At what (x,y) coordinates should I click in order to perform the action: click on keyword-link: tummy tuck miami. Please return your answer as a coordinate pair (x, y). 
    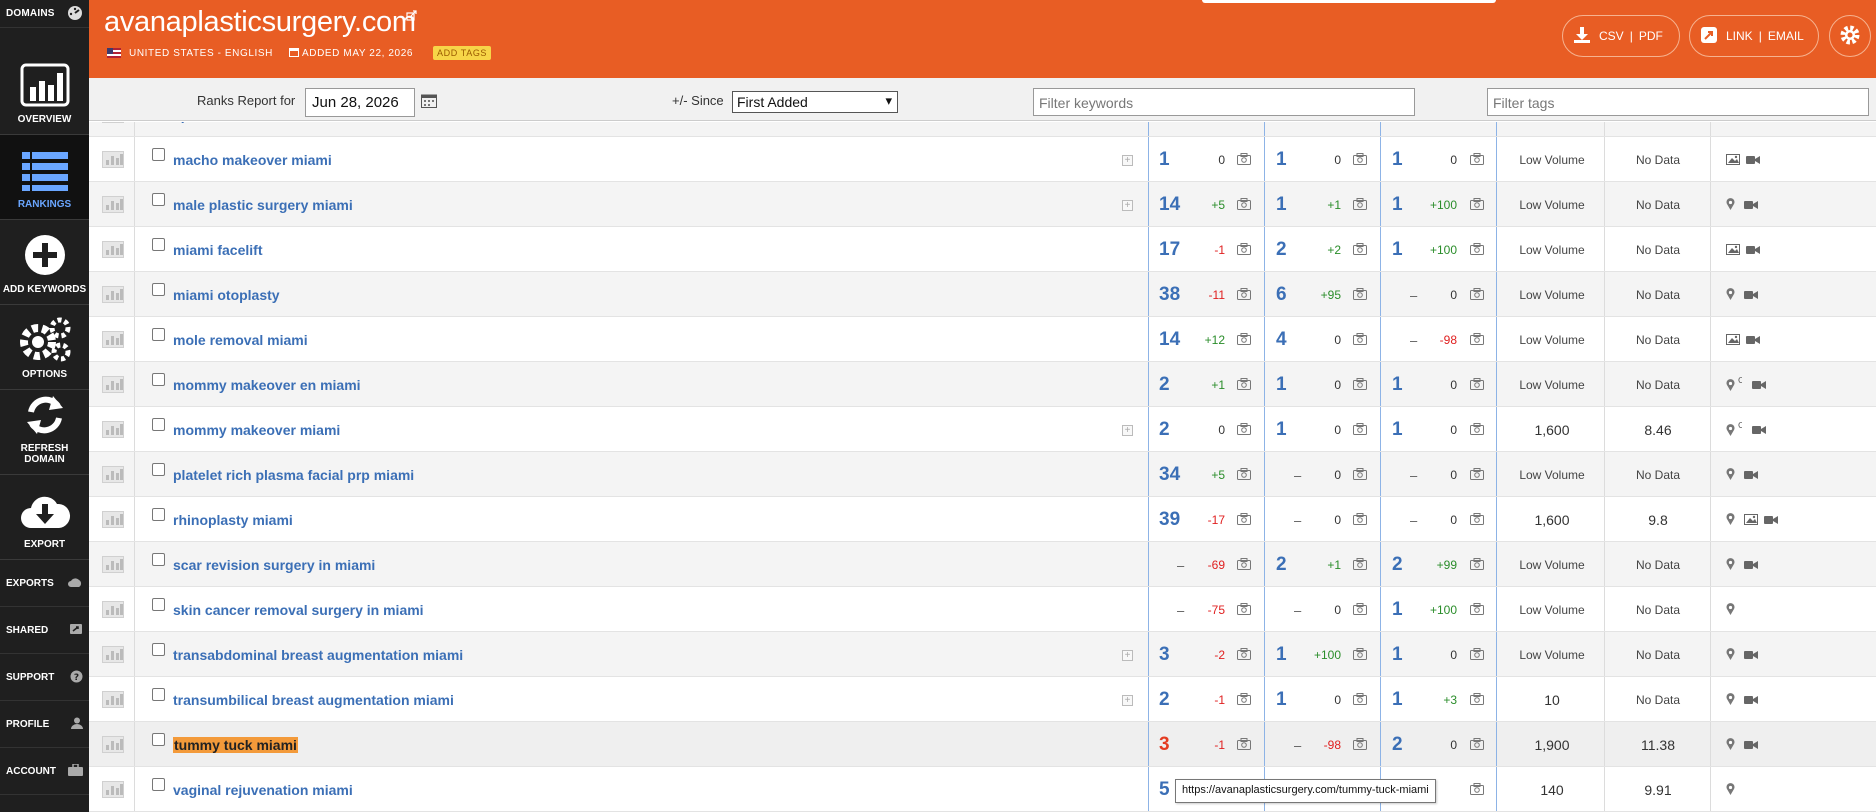
    Looking at the image, I should click on (235, 745).